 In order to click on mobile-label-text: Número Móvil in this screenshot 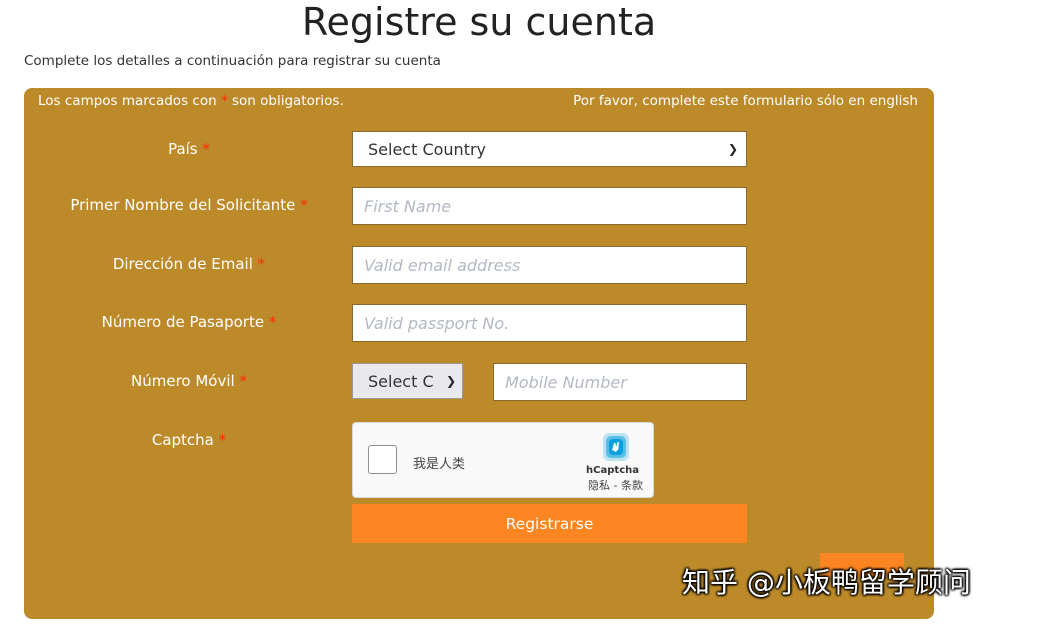, I will do `click(183, 381)`.